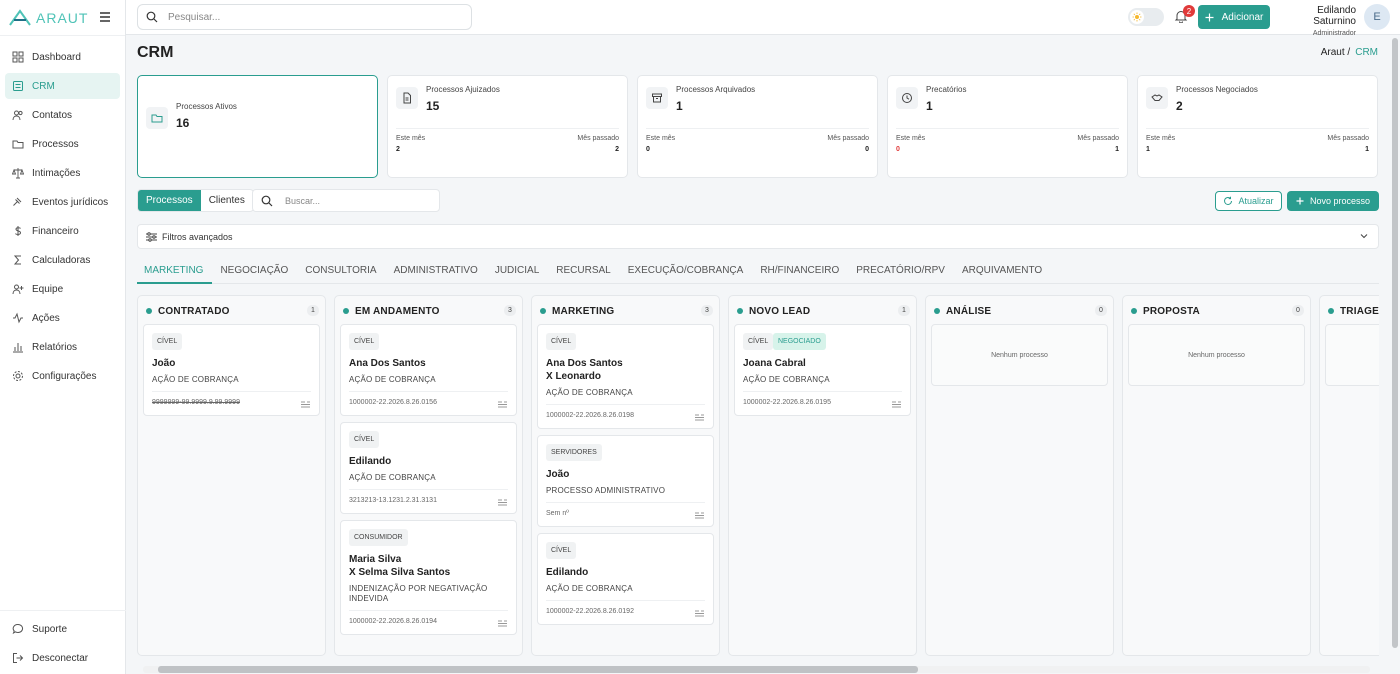  I want to click on column-count: 3, so click(510, 310).